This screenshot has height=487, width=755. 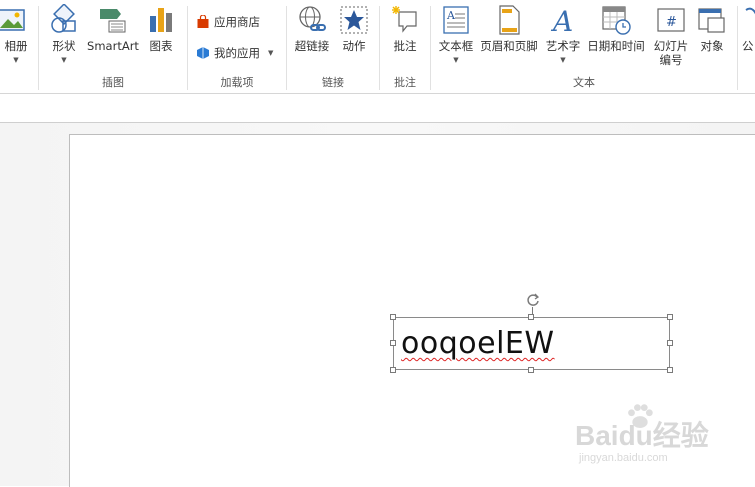 I want to click on group-links: 超链接 动作 链接, so click(x=333, y=46).